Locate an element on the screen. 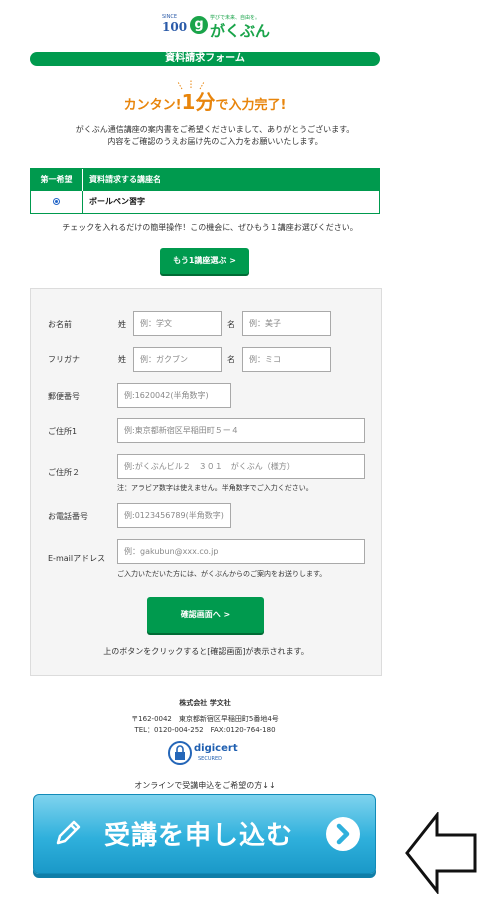 The width and height of the screenshot is (487, 915). intro-line1: がくぶん通信講座の案内書をご希望くださいまして、ありがとうございます。 is located at coordinates (215, 129).